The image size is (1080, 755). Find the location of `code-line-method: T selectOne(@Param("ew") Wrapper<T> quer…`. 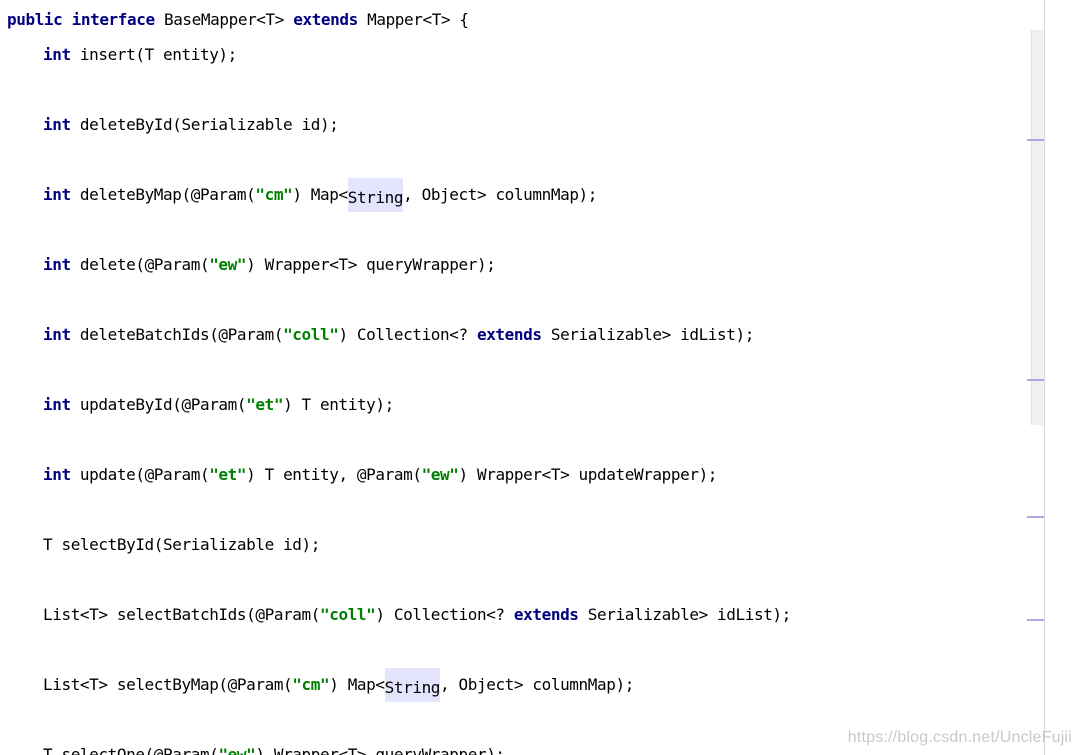

code-line-method: T selectOne(@Param("ew") Wrapper<T> quer… is located at coordinates (274, 750).